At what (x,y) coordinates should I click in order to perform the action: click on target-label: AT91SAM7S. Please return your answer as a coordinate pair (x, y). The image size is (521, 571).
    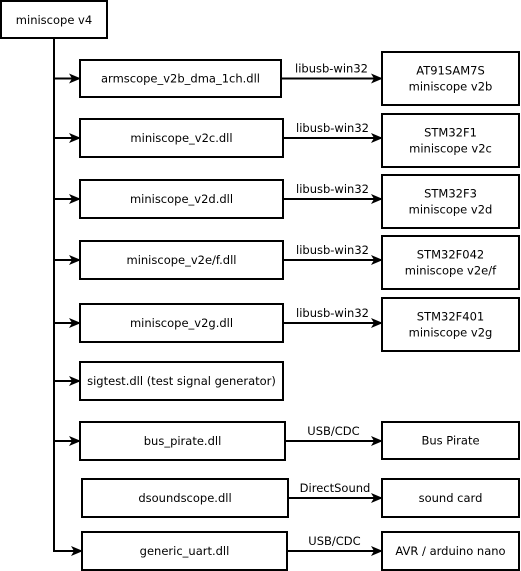
    Looking at the image, I should click on (450, 71).